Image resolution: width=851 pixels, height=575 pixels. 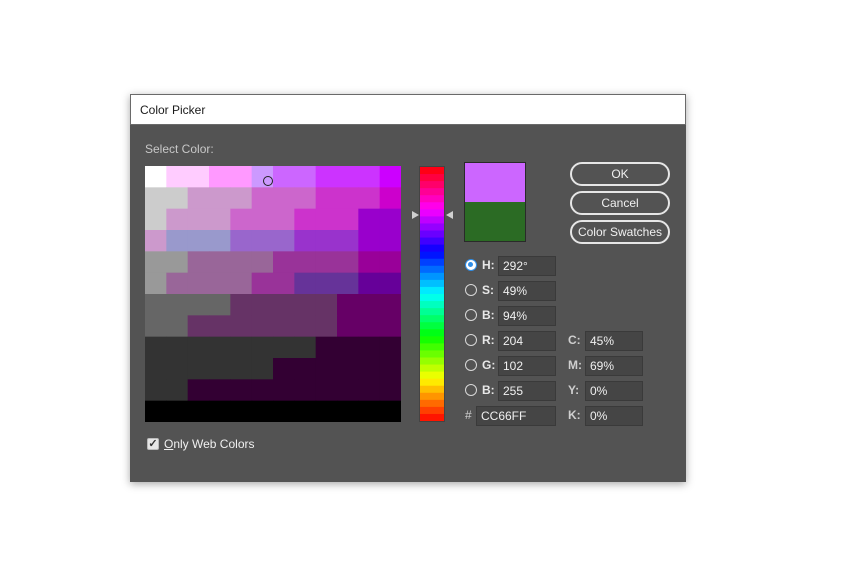 I want to click on hex-field: CC66FF, so click(x=516, y=416).